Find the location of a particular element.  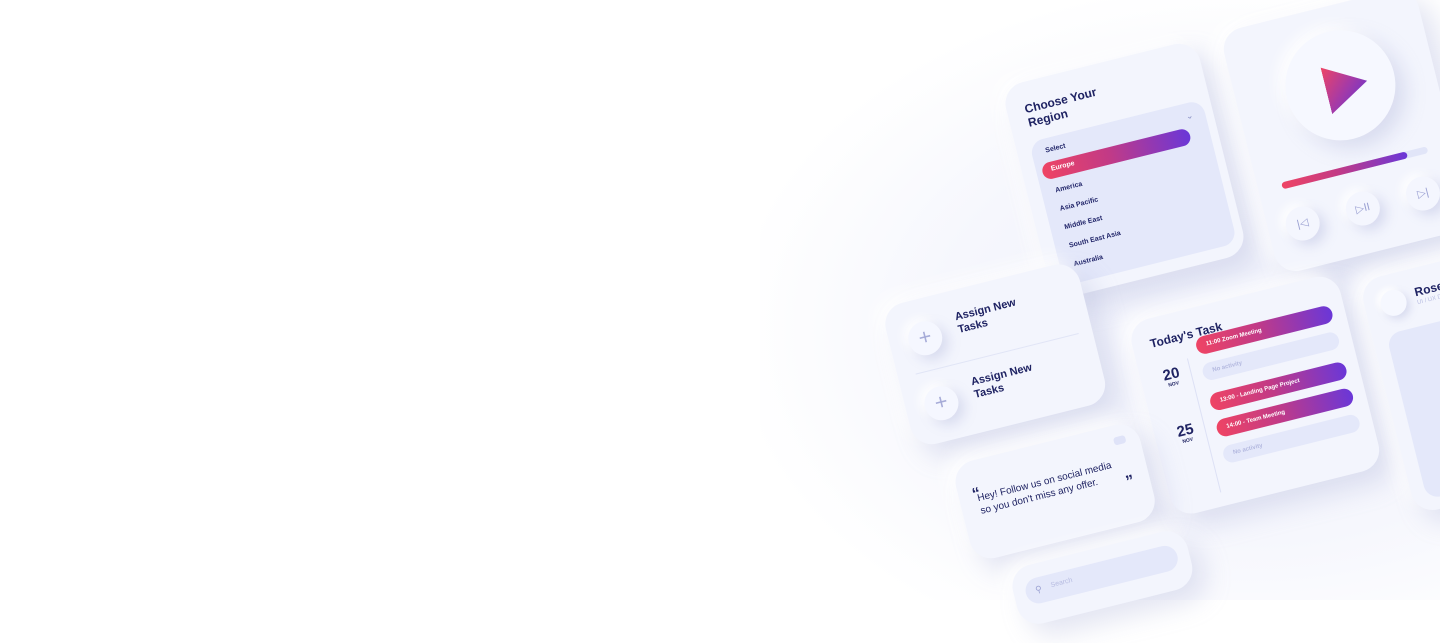

play-icon is located at coordinates (1347, 85).